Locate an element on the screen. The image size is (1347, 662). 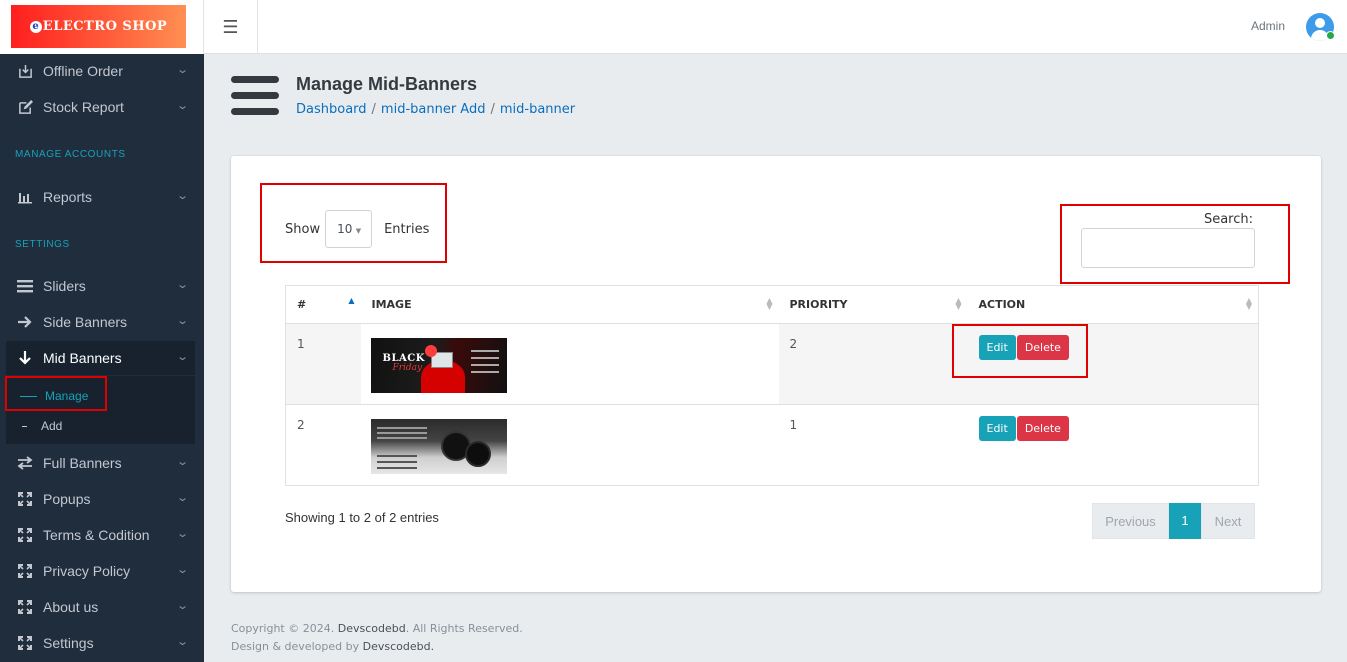
bar-chart-icon is located at coordinates (25, 197).